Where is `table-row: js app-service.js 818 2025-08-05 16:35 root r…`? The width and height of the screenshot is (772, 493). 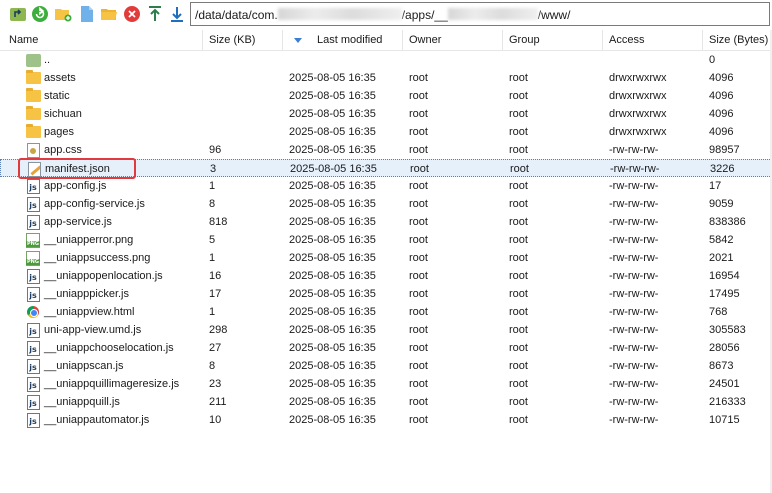 table-row: js app-service.js 818 2025-08-05 16:35 root r… is located at coordinates (386, 222).